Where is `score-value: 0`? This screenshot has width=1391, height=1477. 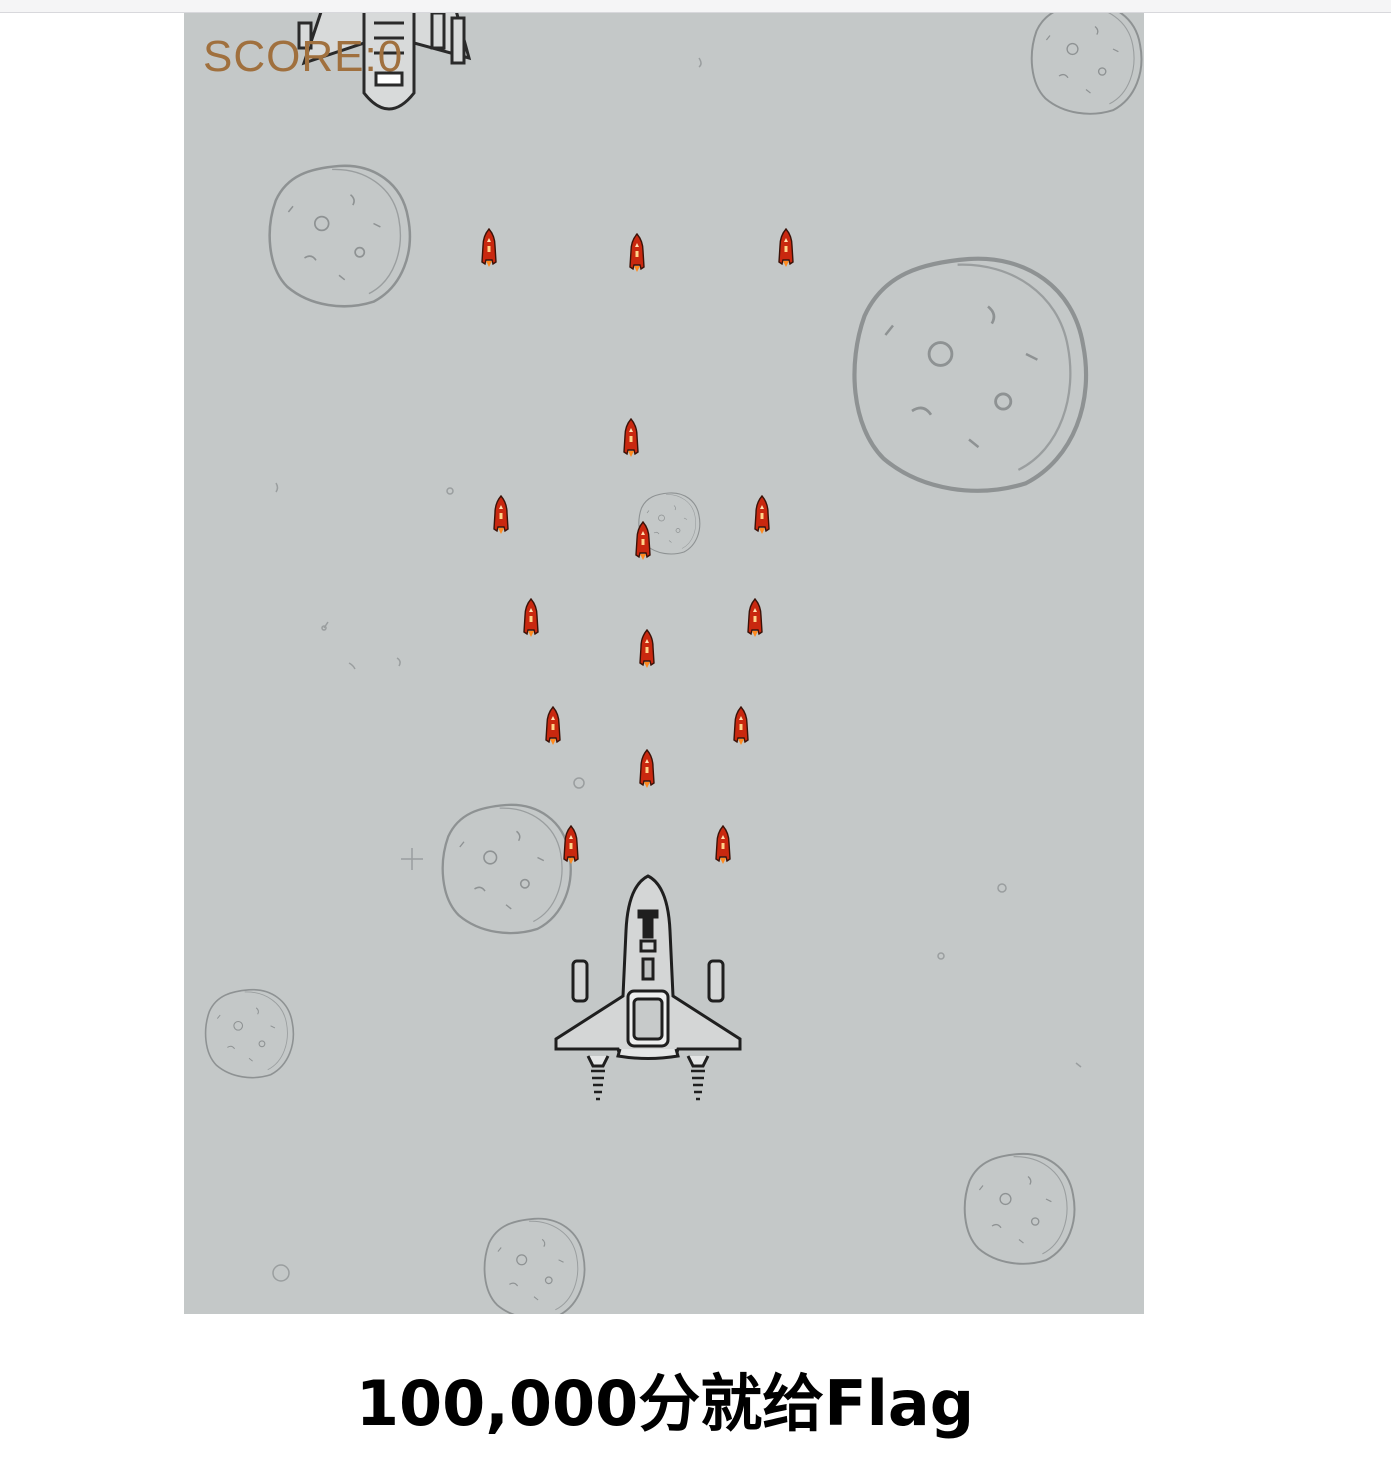 score-value: 0 is located at coordinates (390, 56).